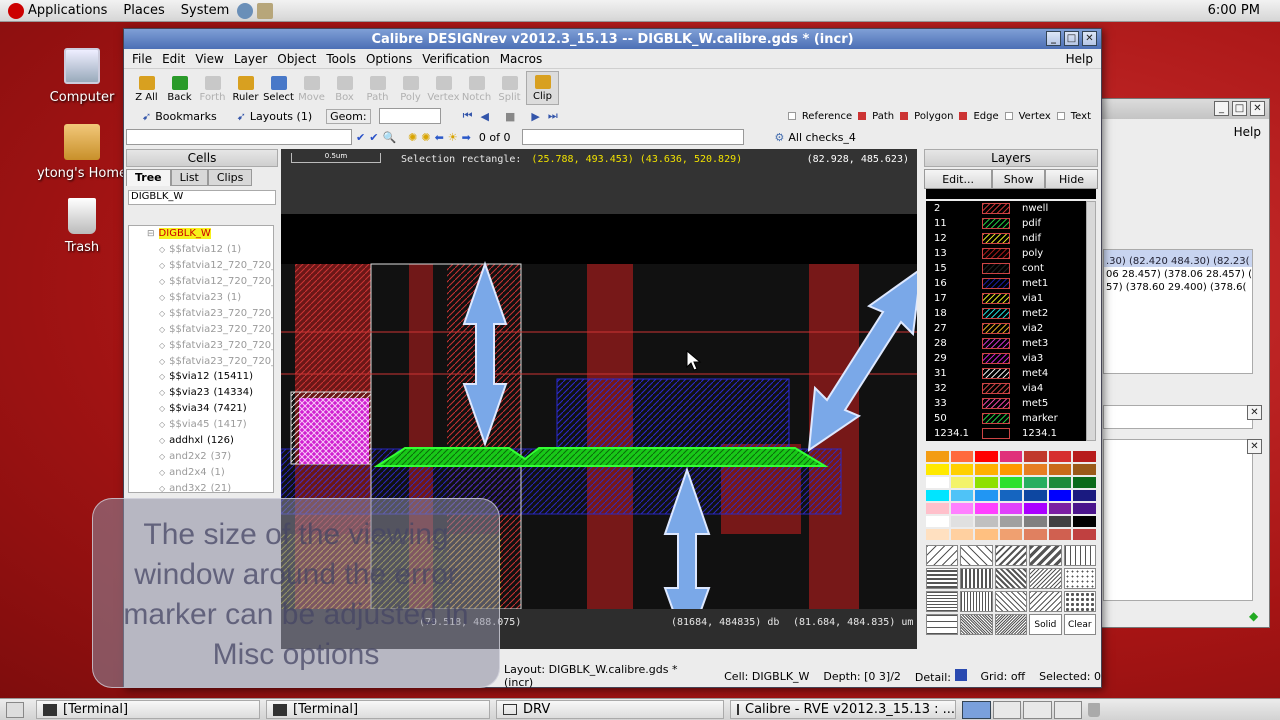 This screenshot has width=1280, height=720. I want to click on polygon-checkbox, so click(904, 116).